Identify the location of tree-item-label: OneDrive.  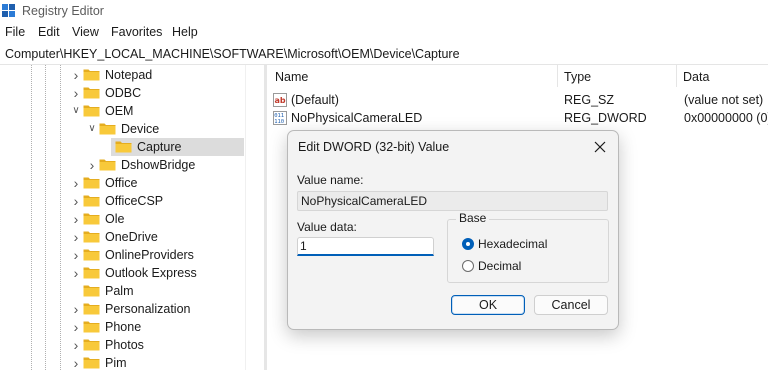
(131, 237).